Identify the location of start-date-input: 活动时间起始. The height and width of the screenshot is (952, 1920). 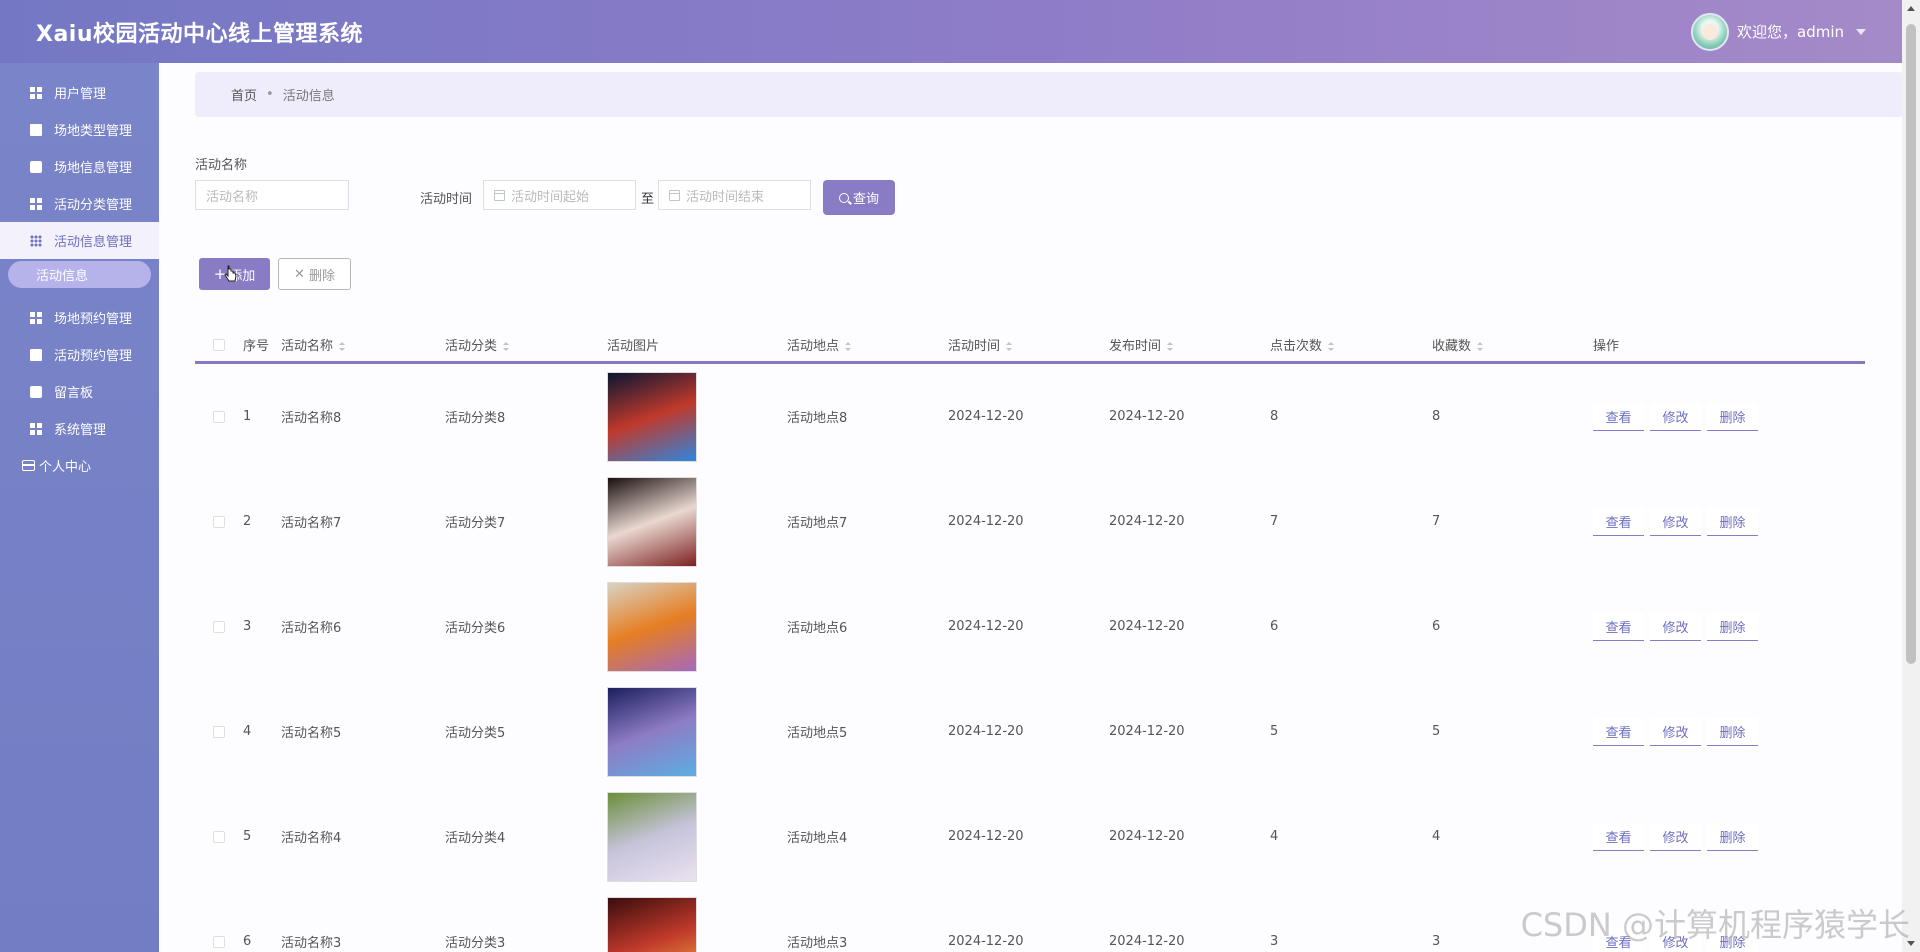
(559, 195).